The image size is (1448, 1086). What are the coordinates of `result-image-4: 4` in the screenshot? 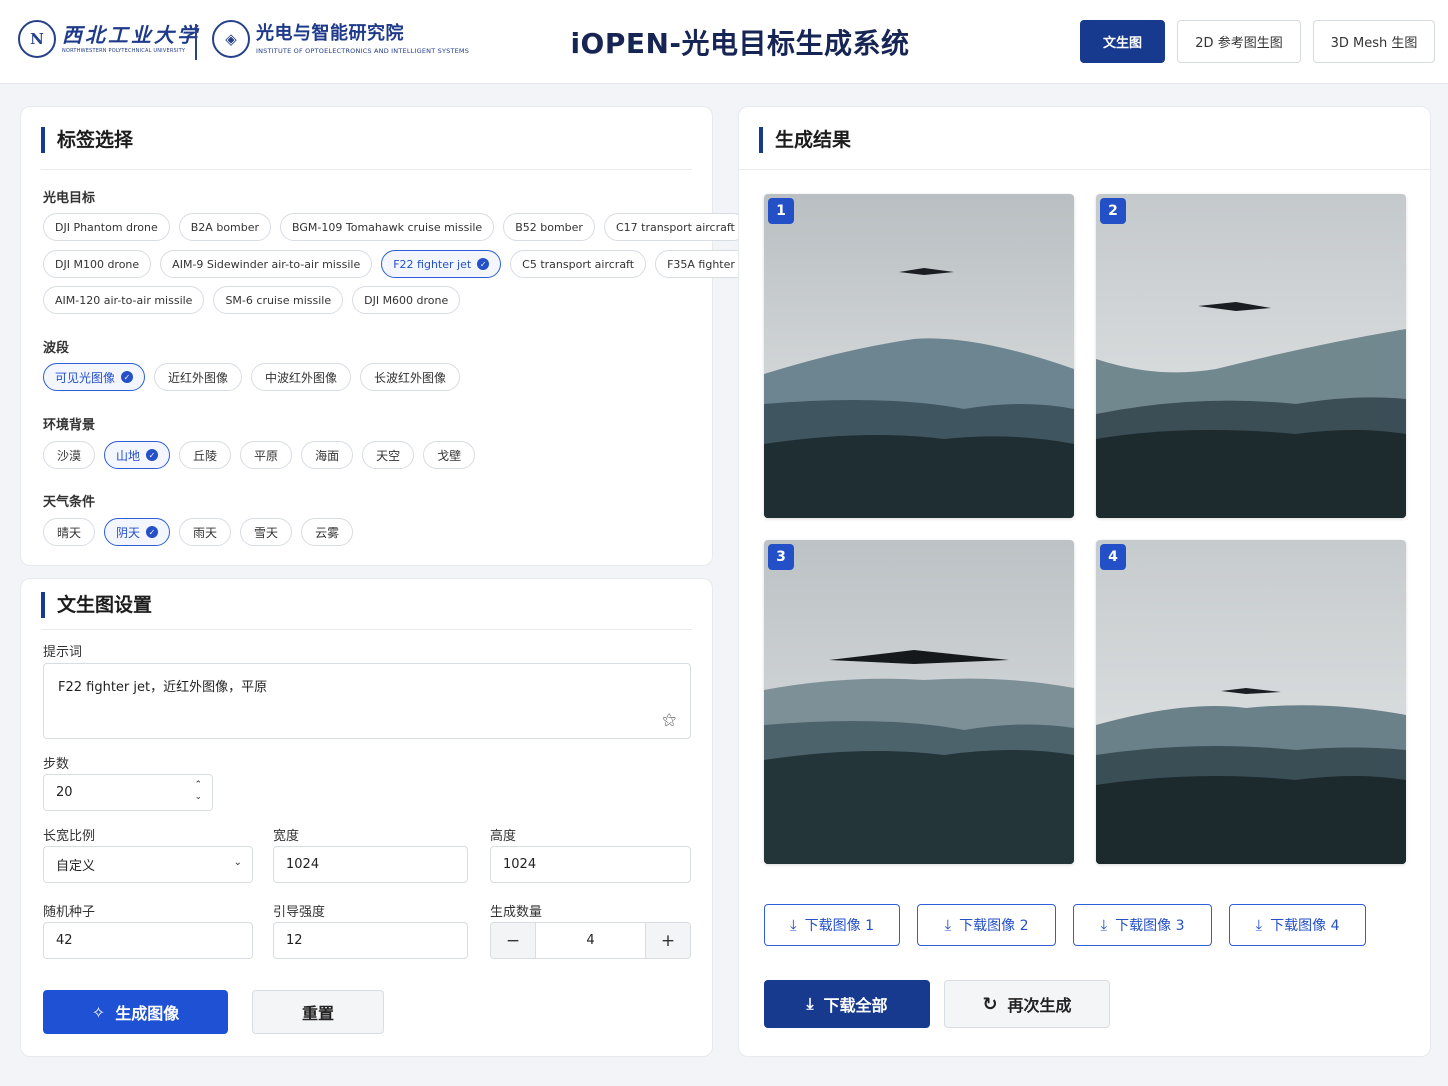 It's located at (1251, 702).